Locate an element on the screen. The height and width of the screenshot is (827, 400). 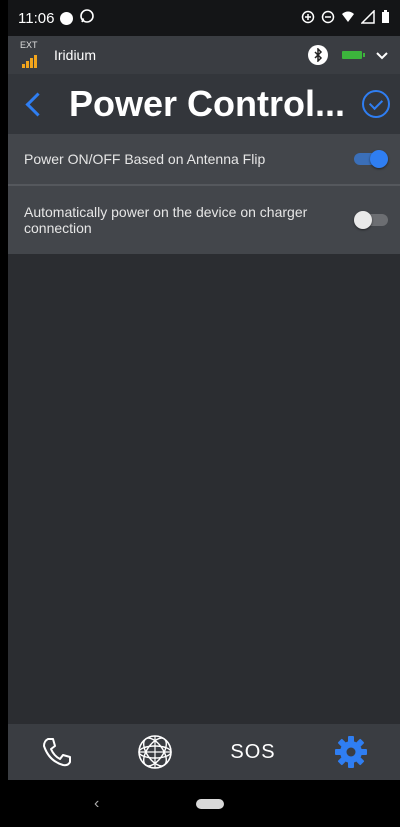
back-button is located at coordinates (33, 104).